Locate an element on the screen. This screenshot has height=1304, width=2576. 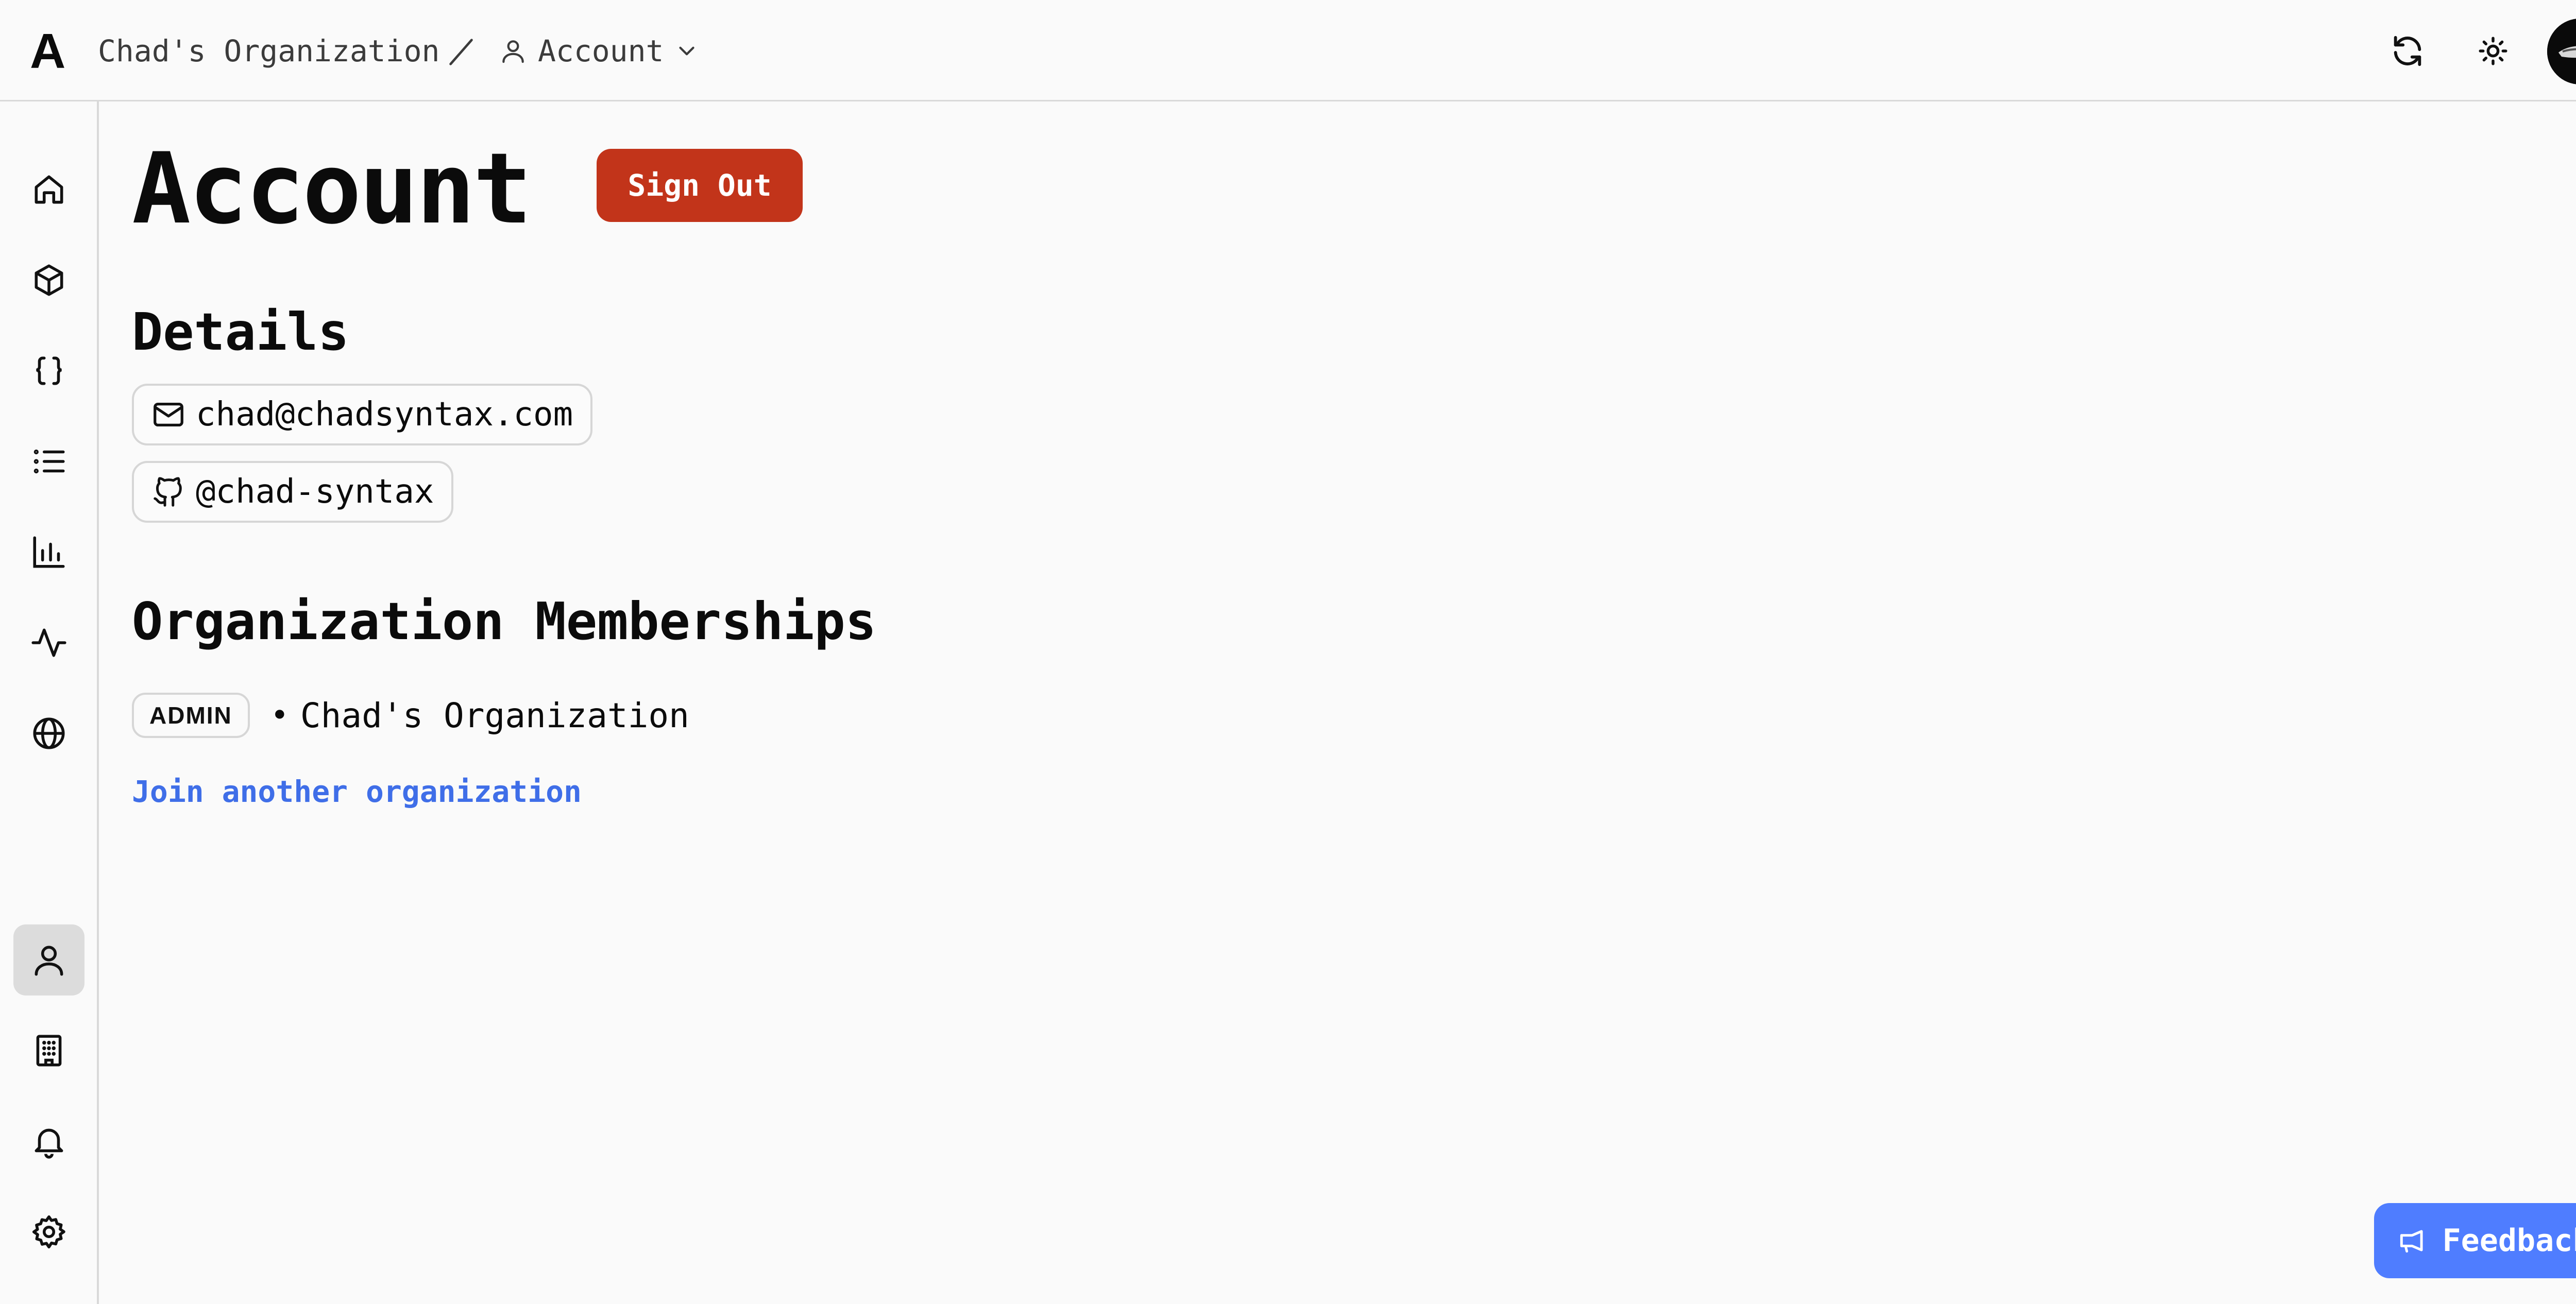
breadcrumb-account-label: Account is located at coordinates (601, 50).